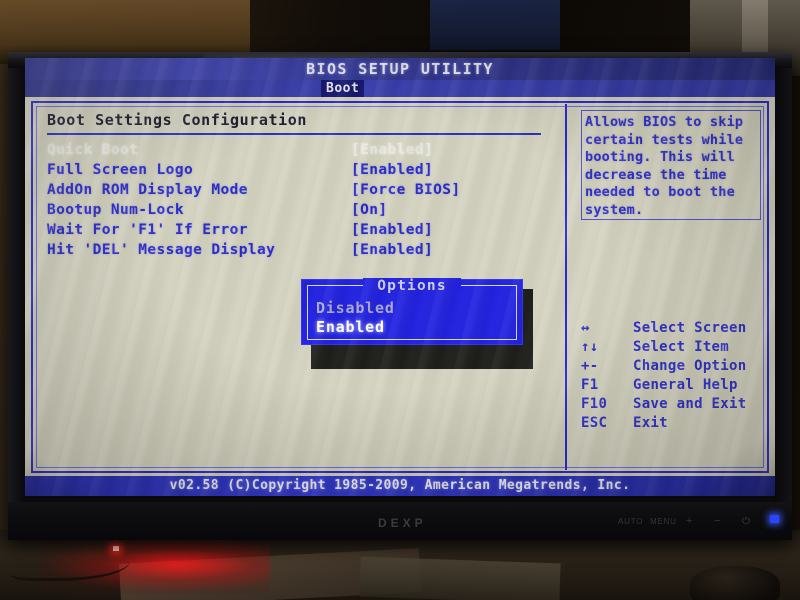 The image size is (800, 600). I want to click on bios-title-bar: BIOS SETUP UTILITY, so click(400, 69).